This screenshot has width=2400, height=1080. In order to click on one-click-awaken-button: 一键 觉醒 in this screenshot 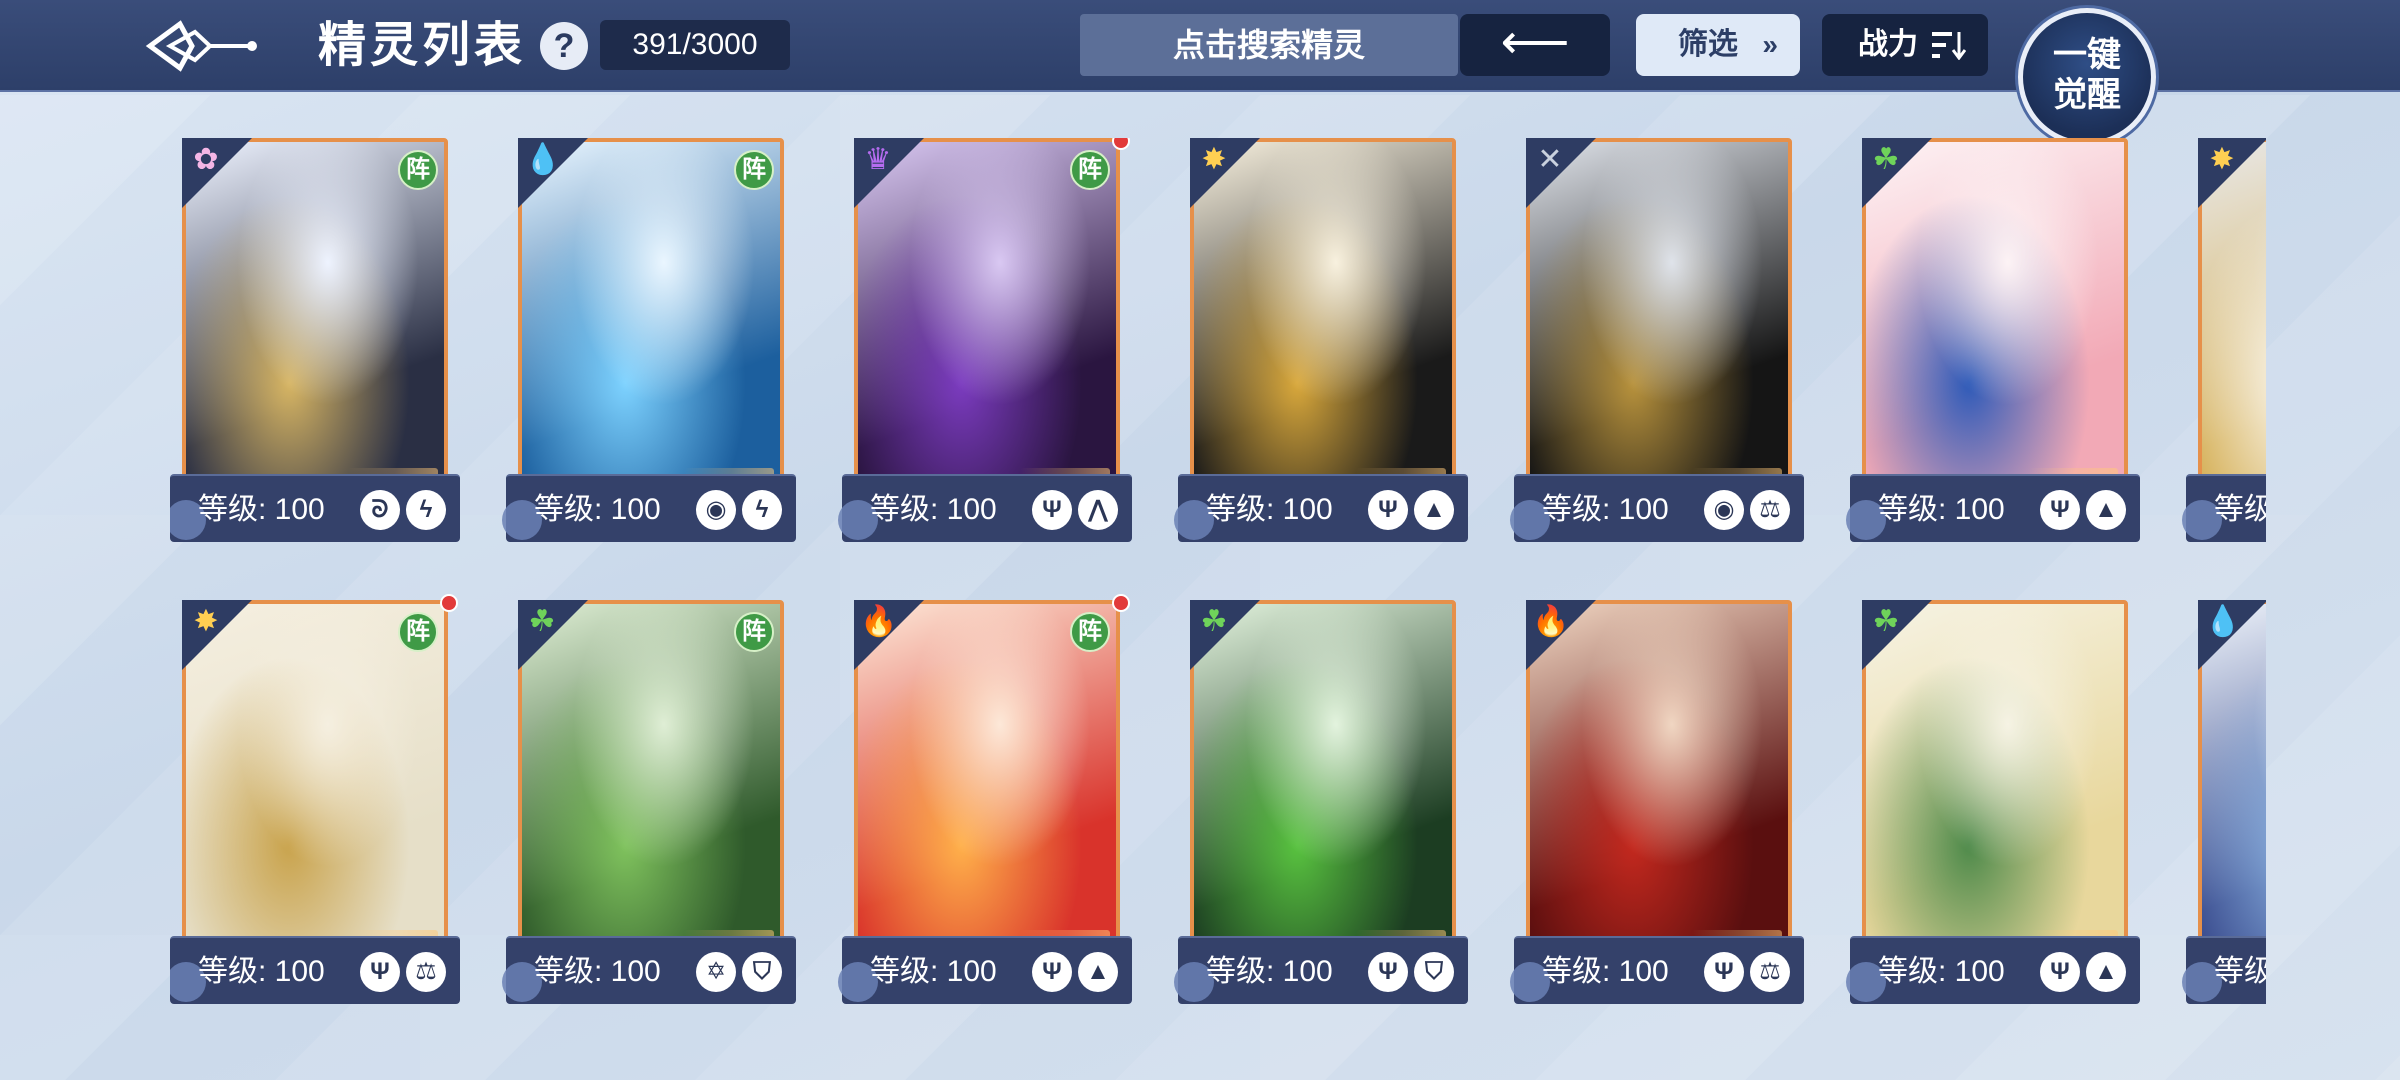, I will do `click(2087, 77)`.